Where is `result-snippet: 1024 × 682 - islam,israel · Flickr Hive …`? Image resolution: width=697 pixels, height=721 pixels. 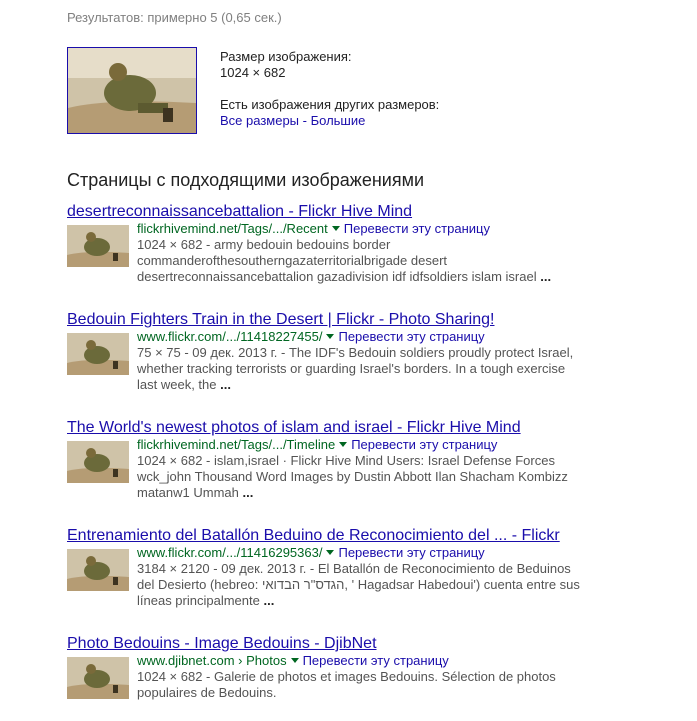
result-snippet: 1024 × 682 - islam,israel · Flickr Hive … is located at coordinates (352, 476).